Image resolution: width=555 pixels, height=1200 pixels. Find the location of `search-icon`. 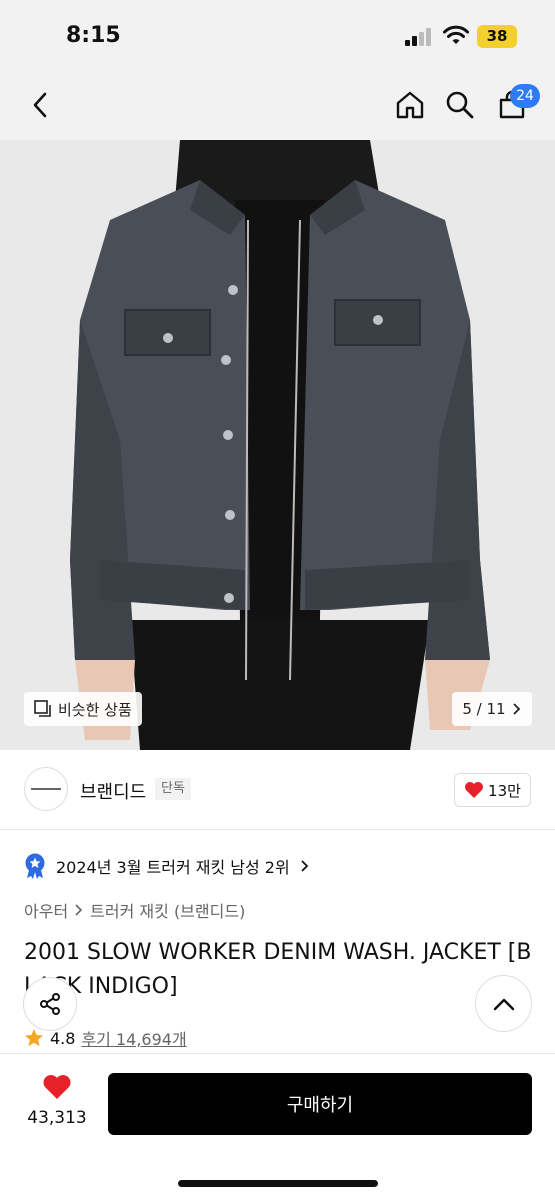

search-icon is located at coordinates (460, 105).